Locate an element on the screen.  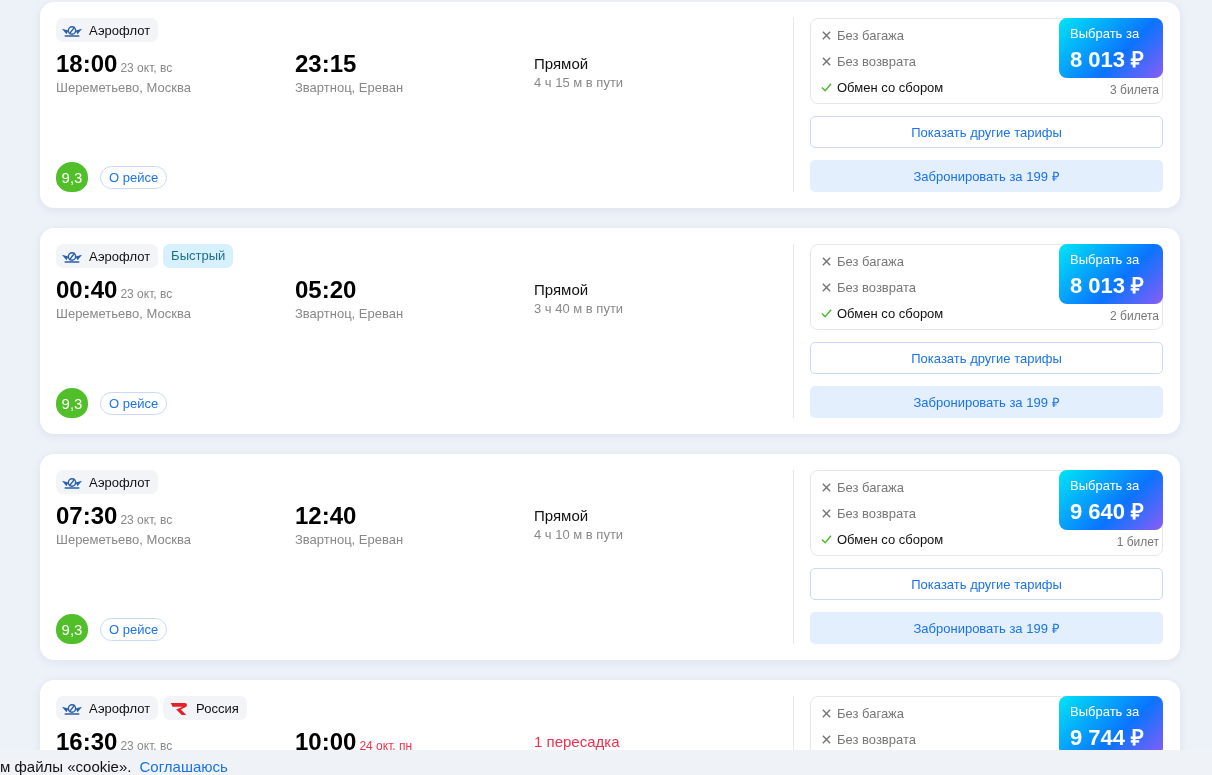
departure-time: 00:40 is located at coordinates (87, 290).